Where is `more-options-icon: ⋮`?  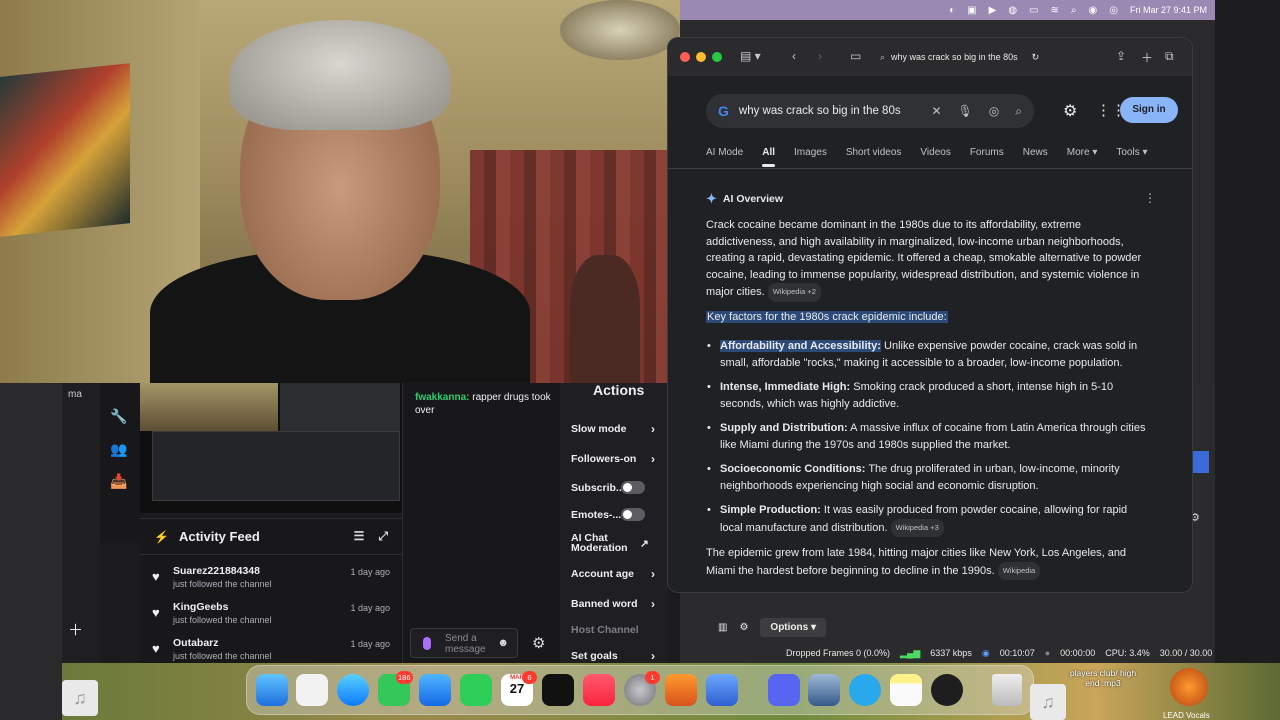 more-options-icon: ⋮ is located at coordinates (1150, 198).